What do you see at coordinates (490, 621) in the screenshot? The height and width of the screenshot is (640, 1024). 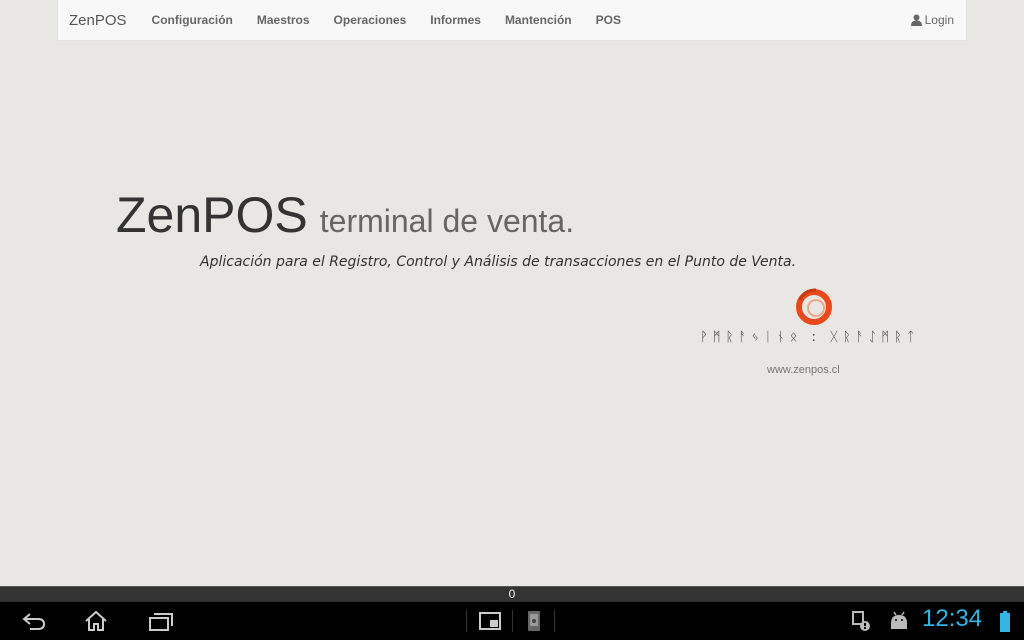 I see `screenshot-icon` at bounding box center [490, 621].